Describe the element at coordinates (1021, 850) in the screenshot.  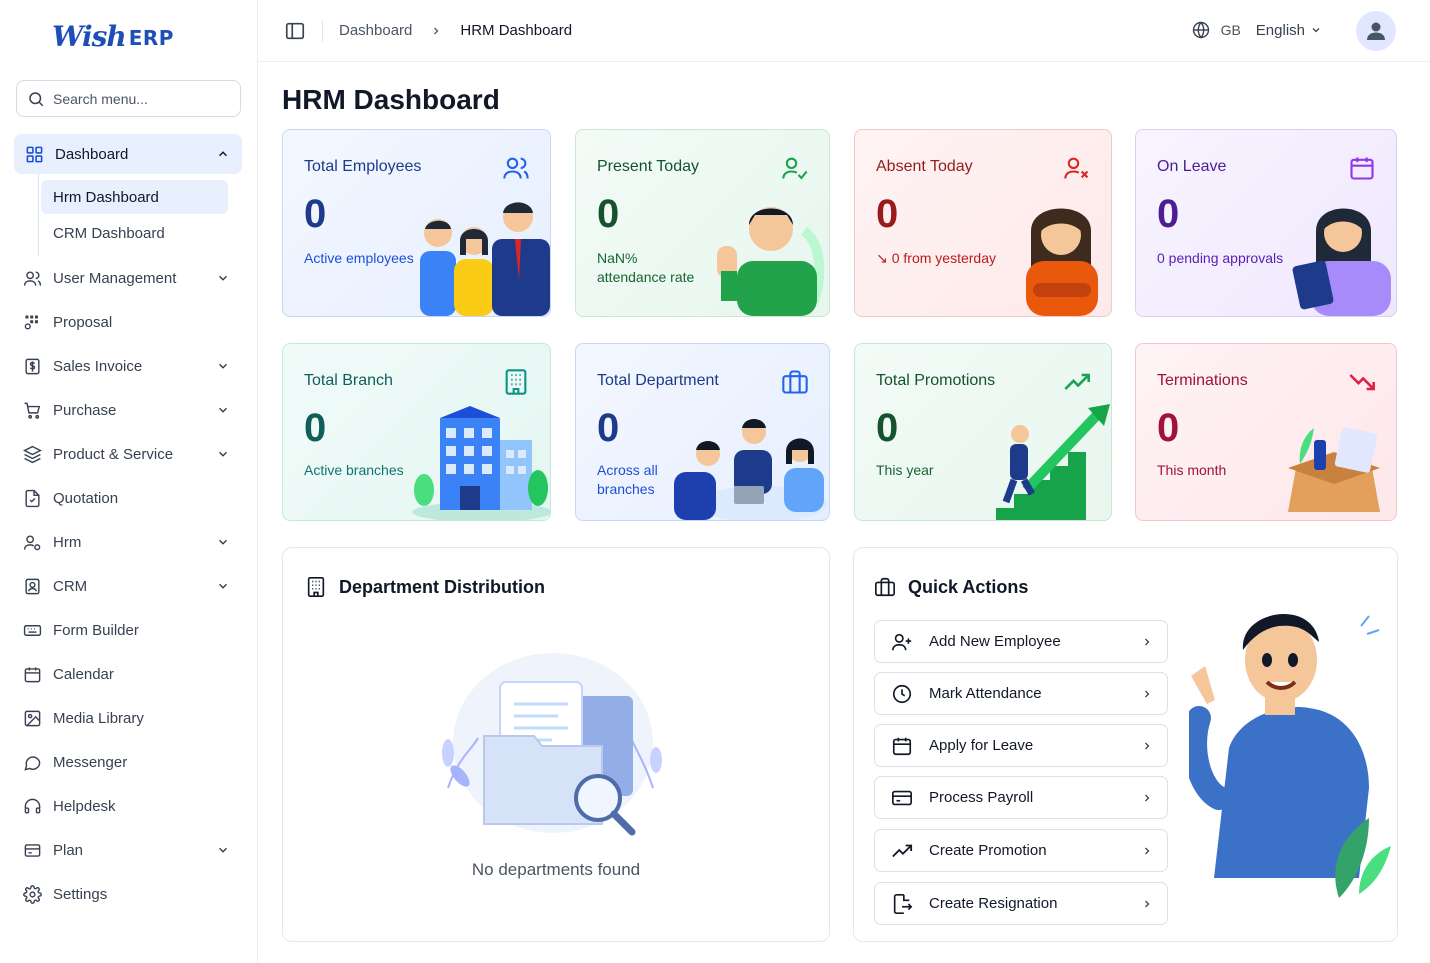
I see `create-promotion-button: Create Promotion` at that location.